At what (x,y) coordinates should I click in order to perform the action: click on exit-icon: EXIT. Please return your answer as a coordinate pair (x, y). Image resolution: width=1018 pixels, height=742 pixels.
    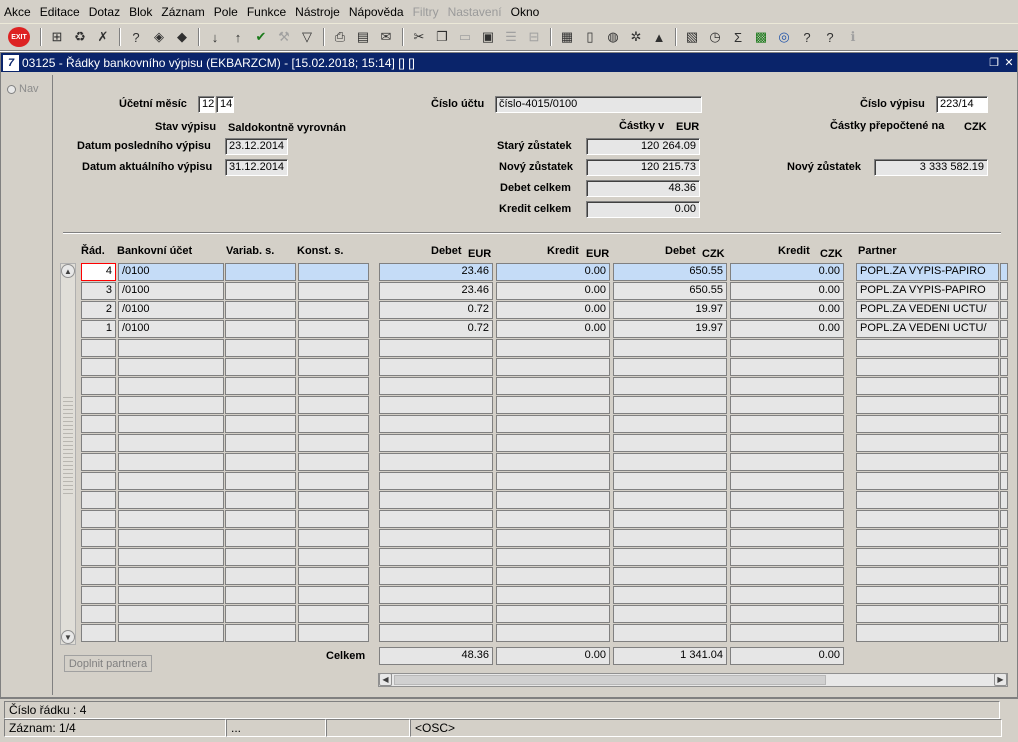
    Looking at the image, I should click on (19, 37).